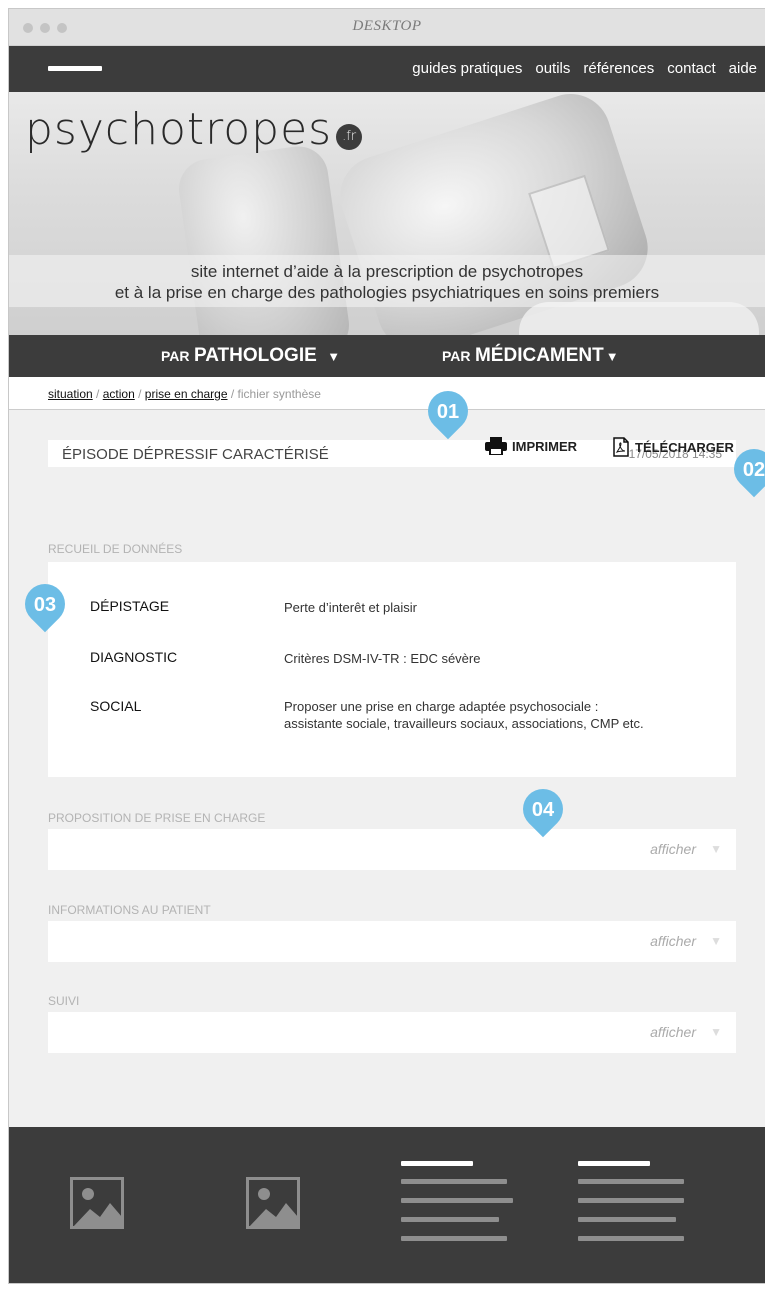 Image resolution: width=765 pixels, height=1290 pixels. I want to click on nav-link-contact: contact, so click(691, 68).